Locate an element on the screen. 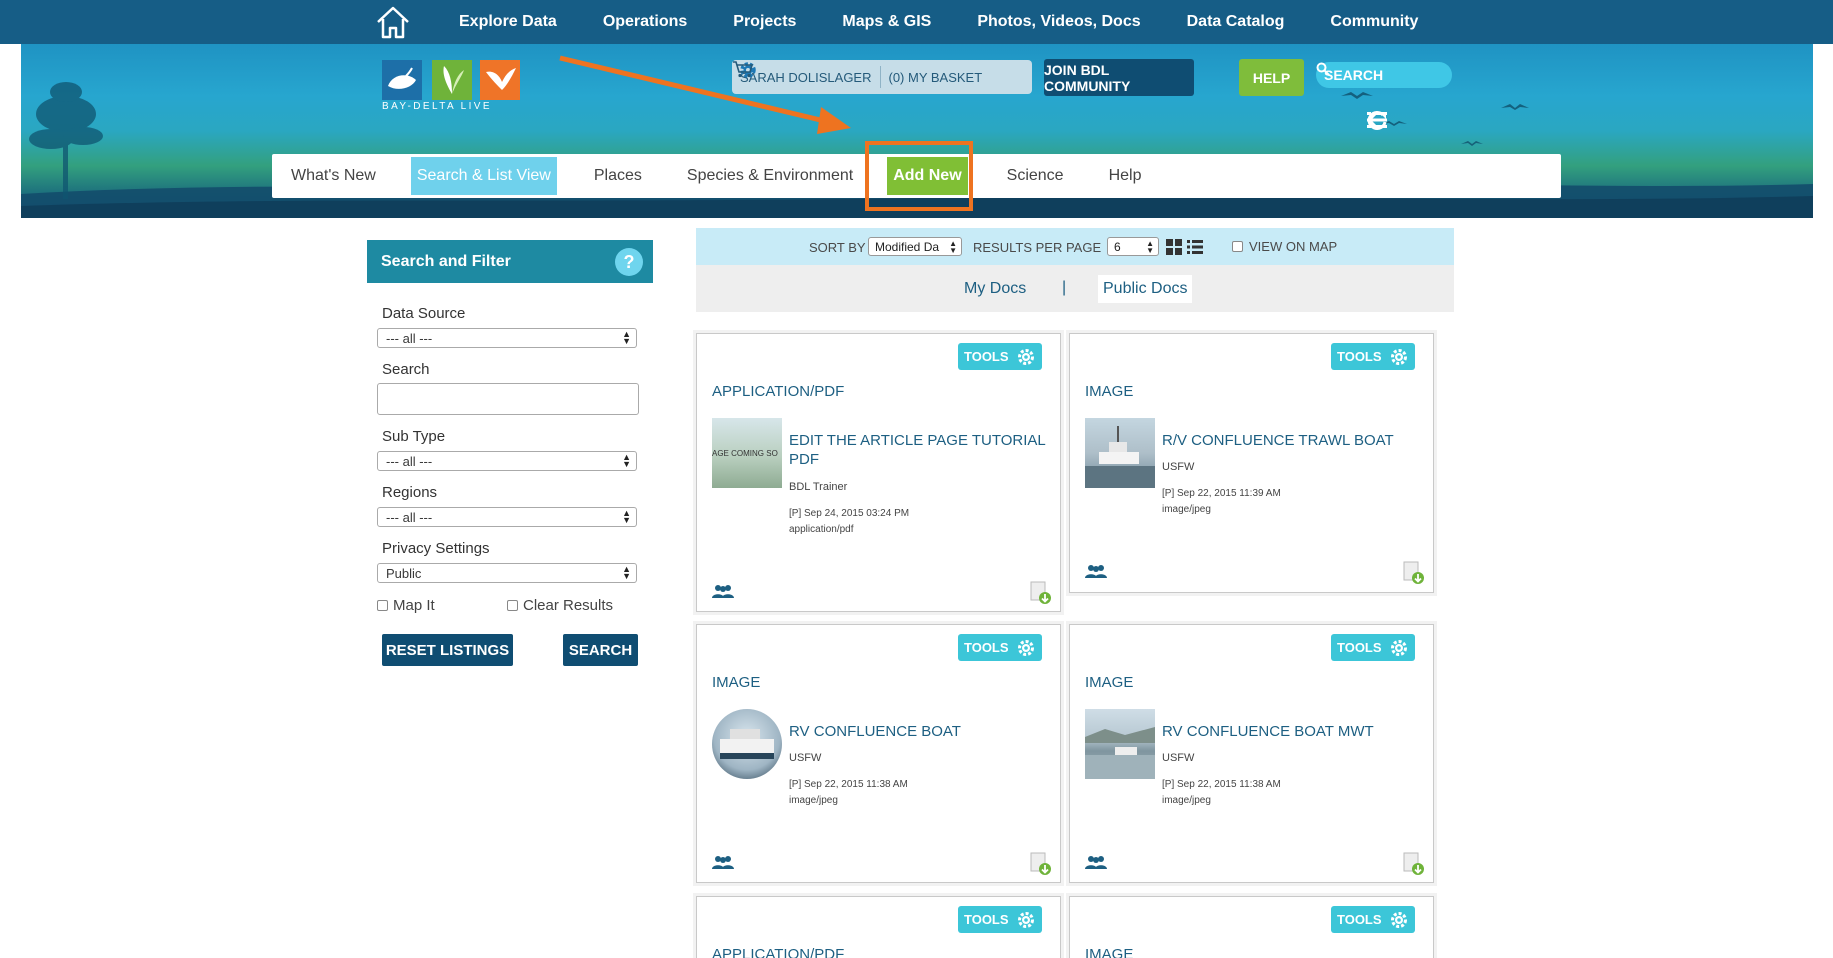 The width and height of the screenshot is (1833, 958). logo-leaf-tile is located at coordinates (452, 80).